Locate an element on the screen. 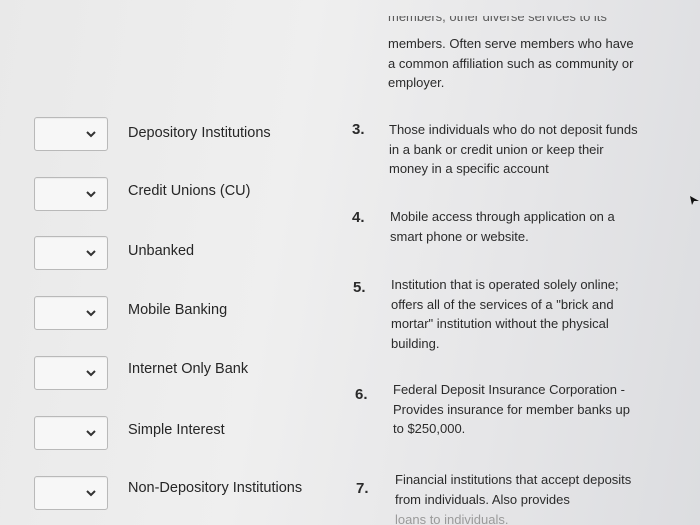 The width and height of the screenshot is (700, 525). term-label: Depository Institutions is located at coordinates (199, 133).